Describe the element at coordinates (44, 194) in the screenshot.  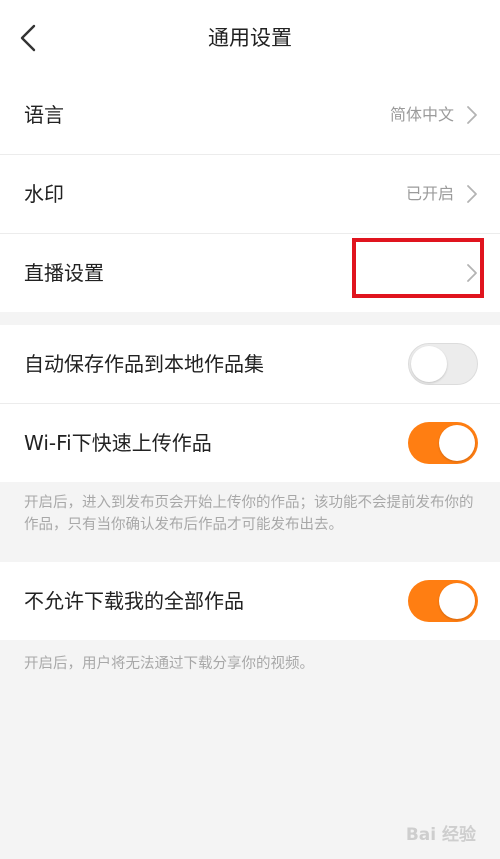
I see `watermark-label: 水印` at that location.